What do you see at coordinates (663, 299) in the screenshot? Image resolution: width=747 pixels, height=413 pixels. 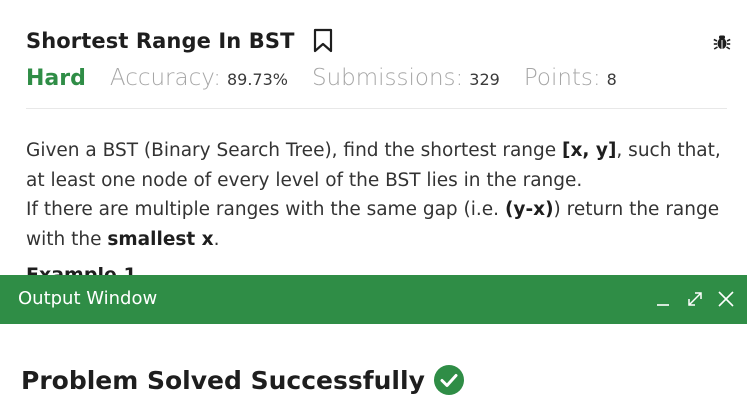 I see `minimize-icon` at bounding box center [663, 299].